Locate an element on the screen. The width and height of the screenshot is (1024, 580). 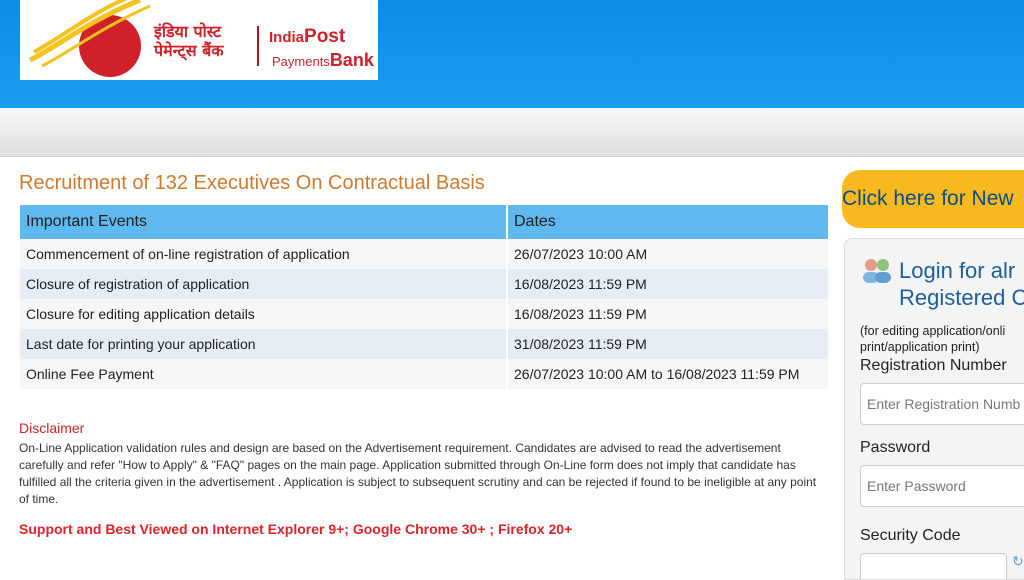
brand-divider is located at coordinates (258, 46).